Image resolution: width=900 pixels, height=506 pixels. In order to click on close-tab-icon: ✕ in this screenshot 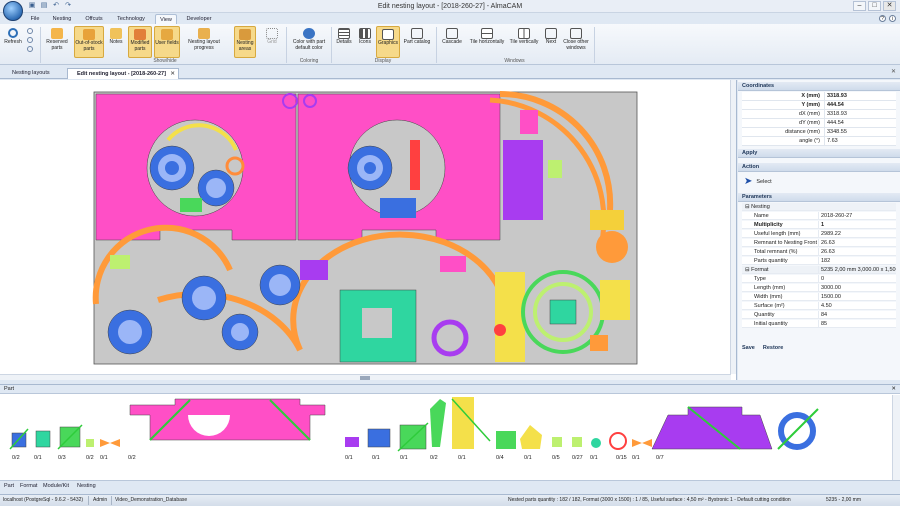, I will do `click(172, 74)`.